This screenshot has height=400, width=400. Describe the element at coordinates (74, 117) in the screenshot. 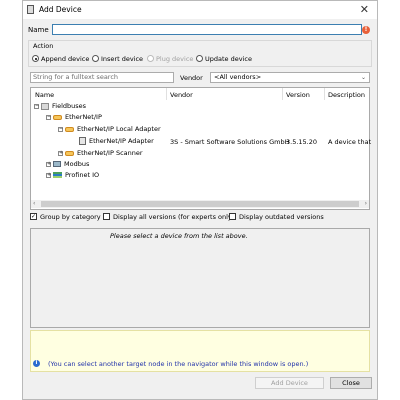

I see `tree-item-ethernetip: − EtherNet/IP` at that location.